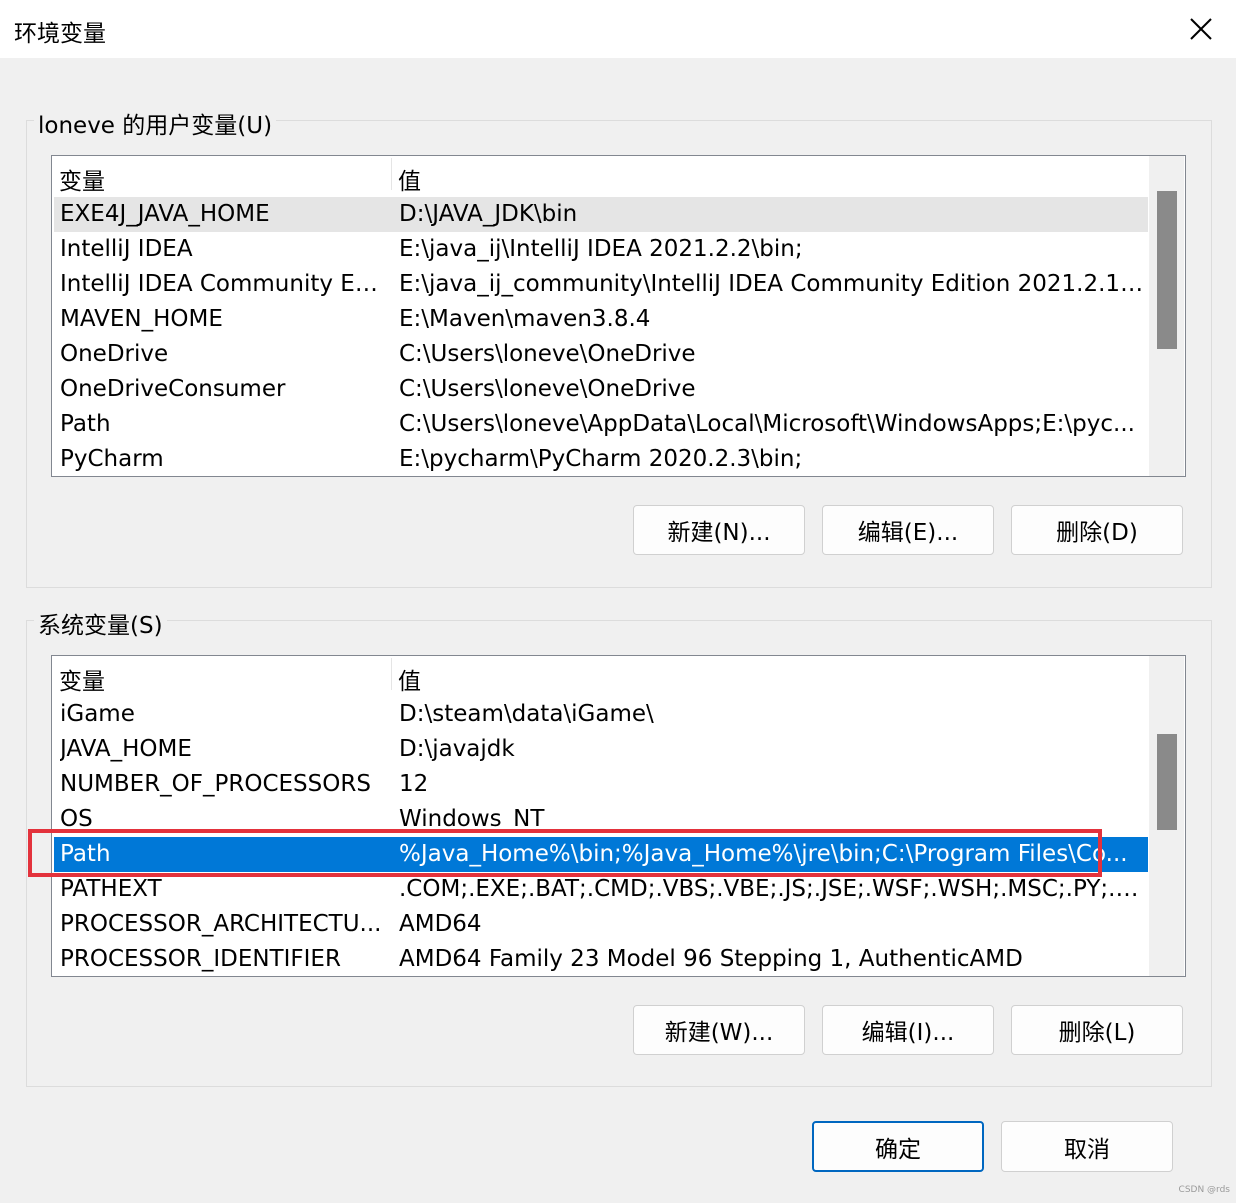  I want to click on var-name: OS, so click(76, 819).